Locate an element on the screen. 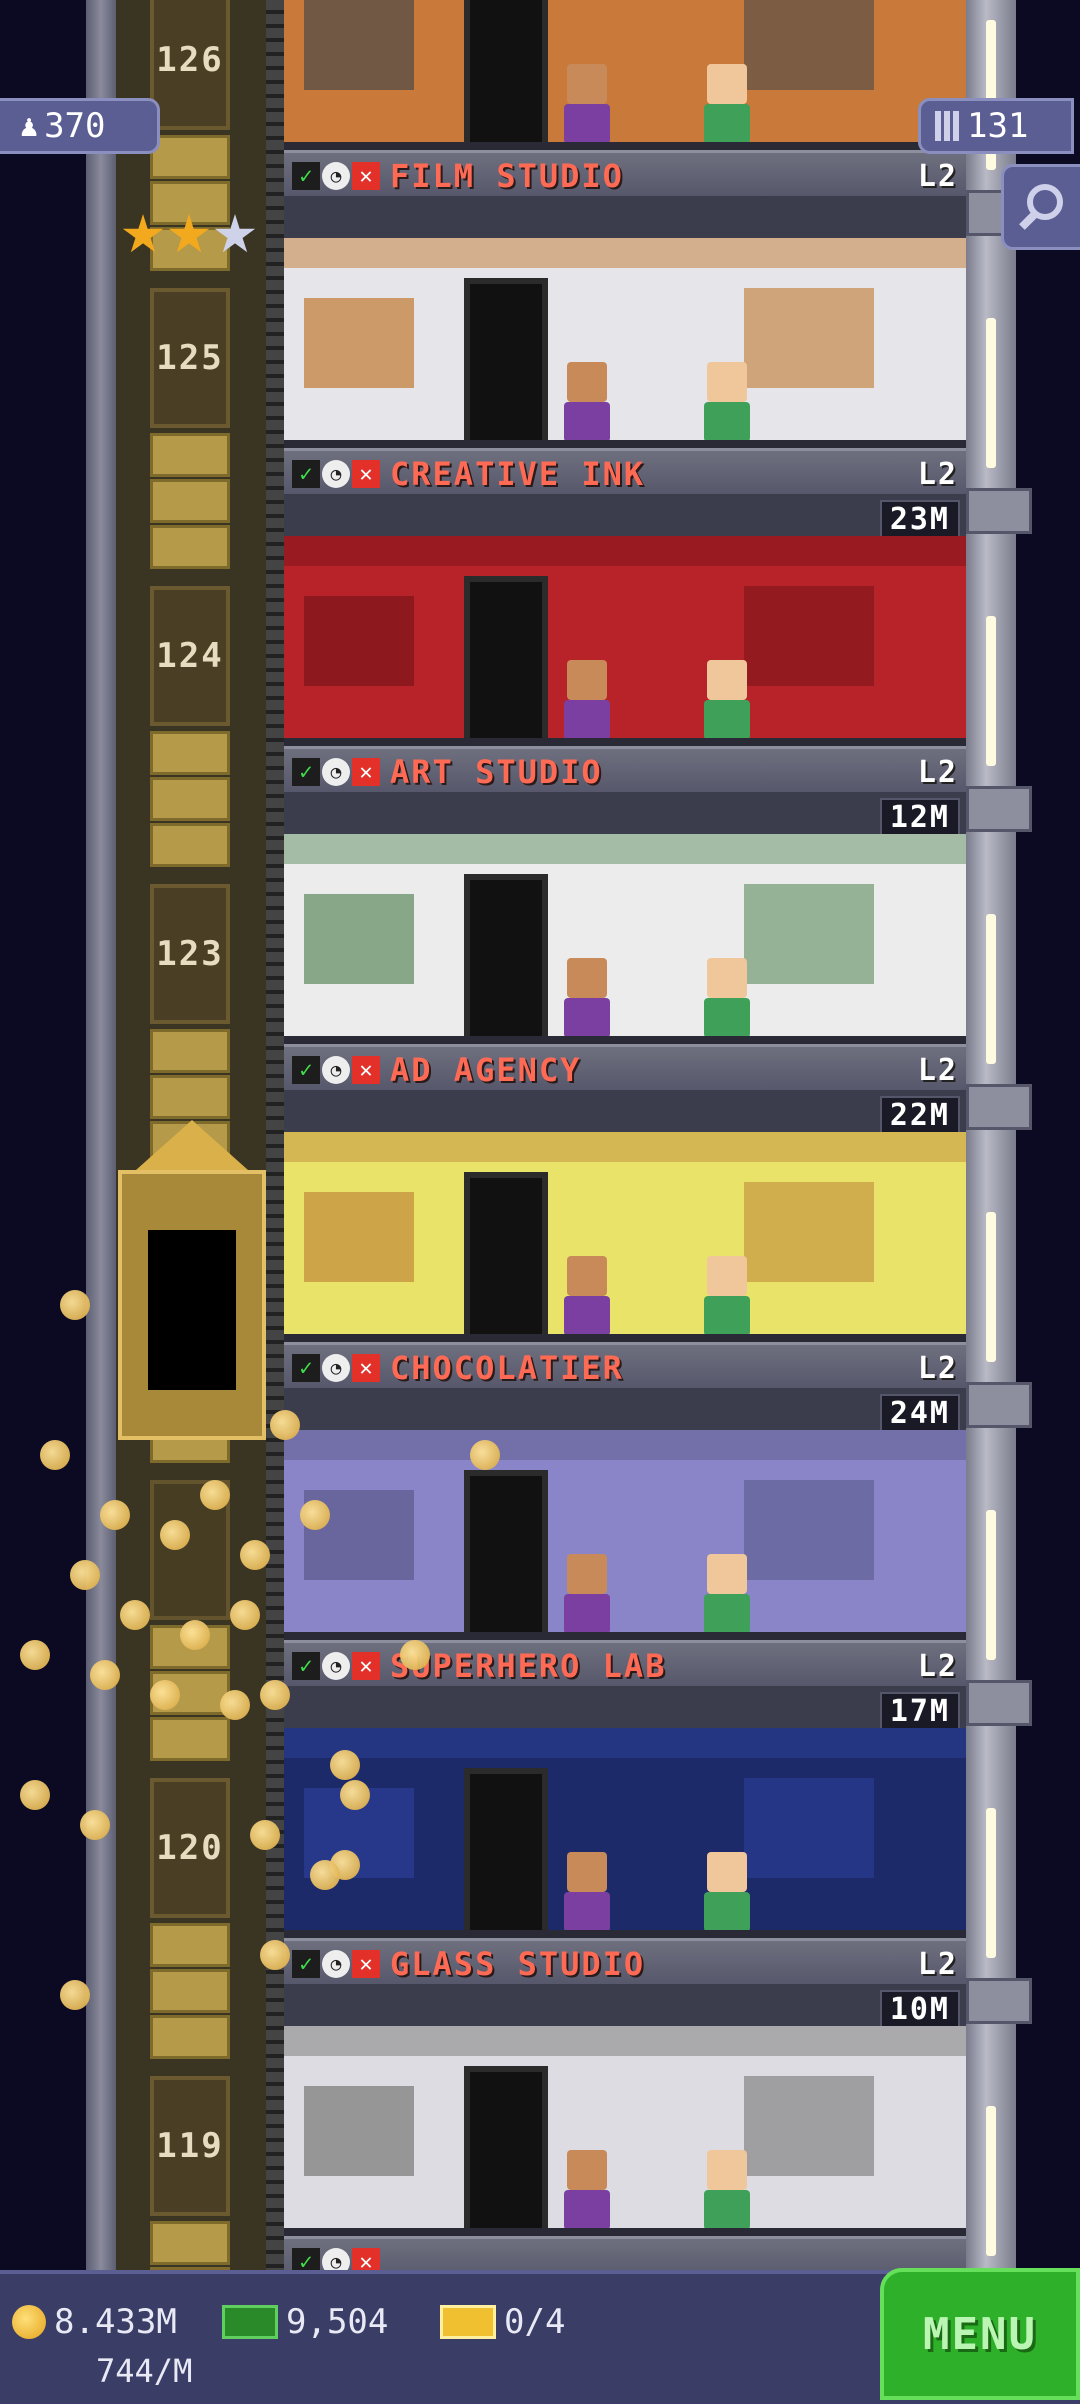  floor-5: ✓ ◔ ✕ CHOCOLATIER L2 24M is located at coordinates (625, 1283).